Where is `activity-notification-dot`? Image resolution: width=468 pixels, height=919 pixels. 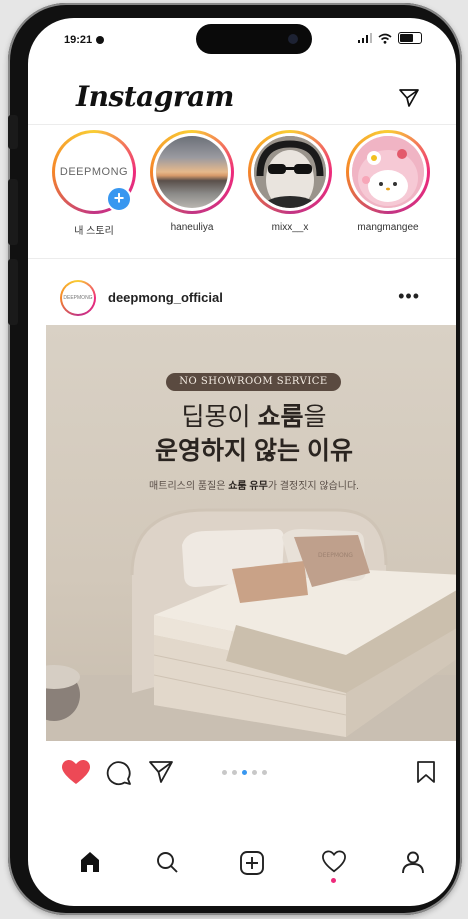
activity-notification-dot is located at coordinates (333, 880).